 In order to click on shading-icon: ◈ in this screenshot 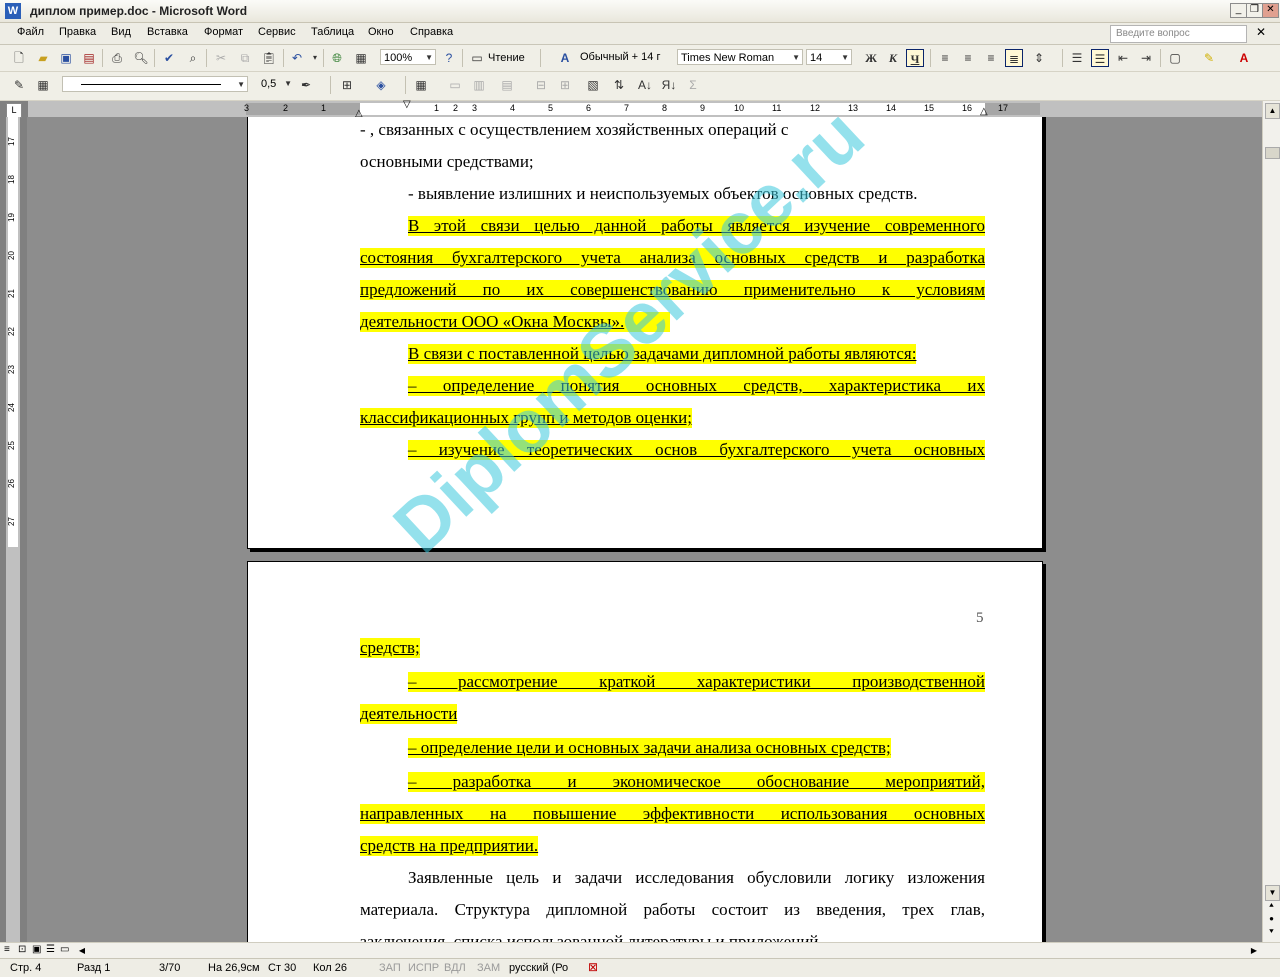, I will do `click(381, 85)`.